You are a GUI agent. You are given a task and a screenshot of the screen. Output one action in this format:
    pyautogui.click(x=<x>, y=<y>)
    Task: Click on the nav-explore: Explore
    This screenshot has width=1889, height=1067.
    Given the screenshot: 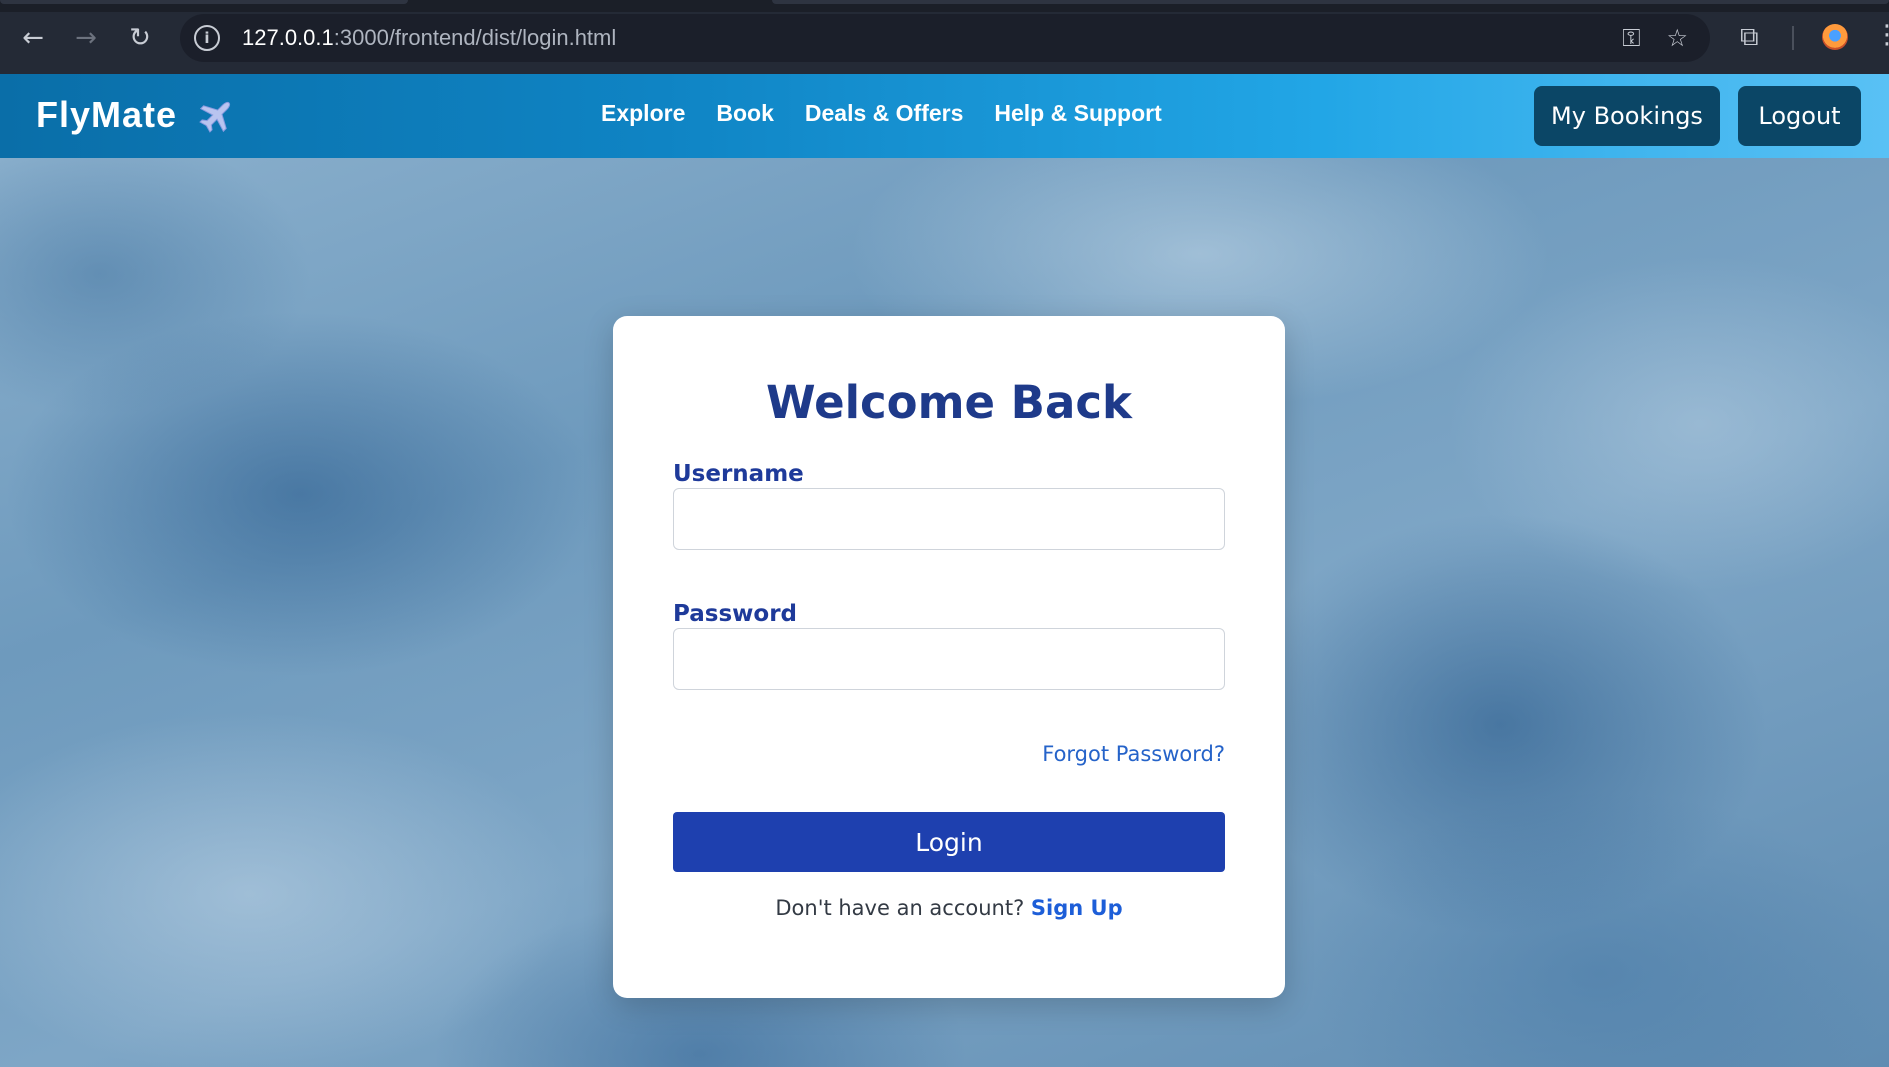 What is the action you would take?
    pyautogui.click(x=643, y=113)
    